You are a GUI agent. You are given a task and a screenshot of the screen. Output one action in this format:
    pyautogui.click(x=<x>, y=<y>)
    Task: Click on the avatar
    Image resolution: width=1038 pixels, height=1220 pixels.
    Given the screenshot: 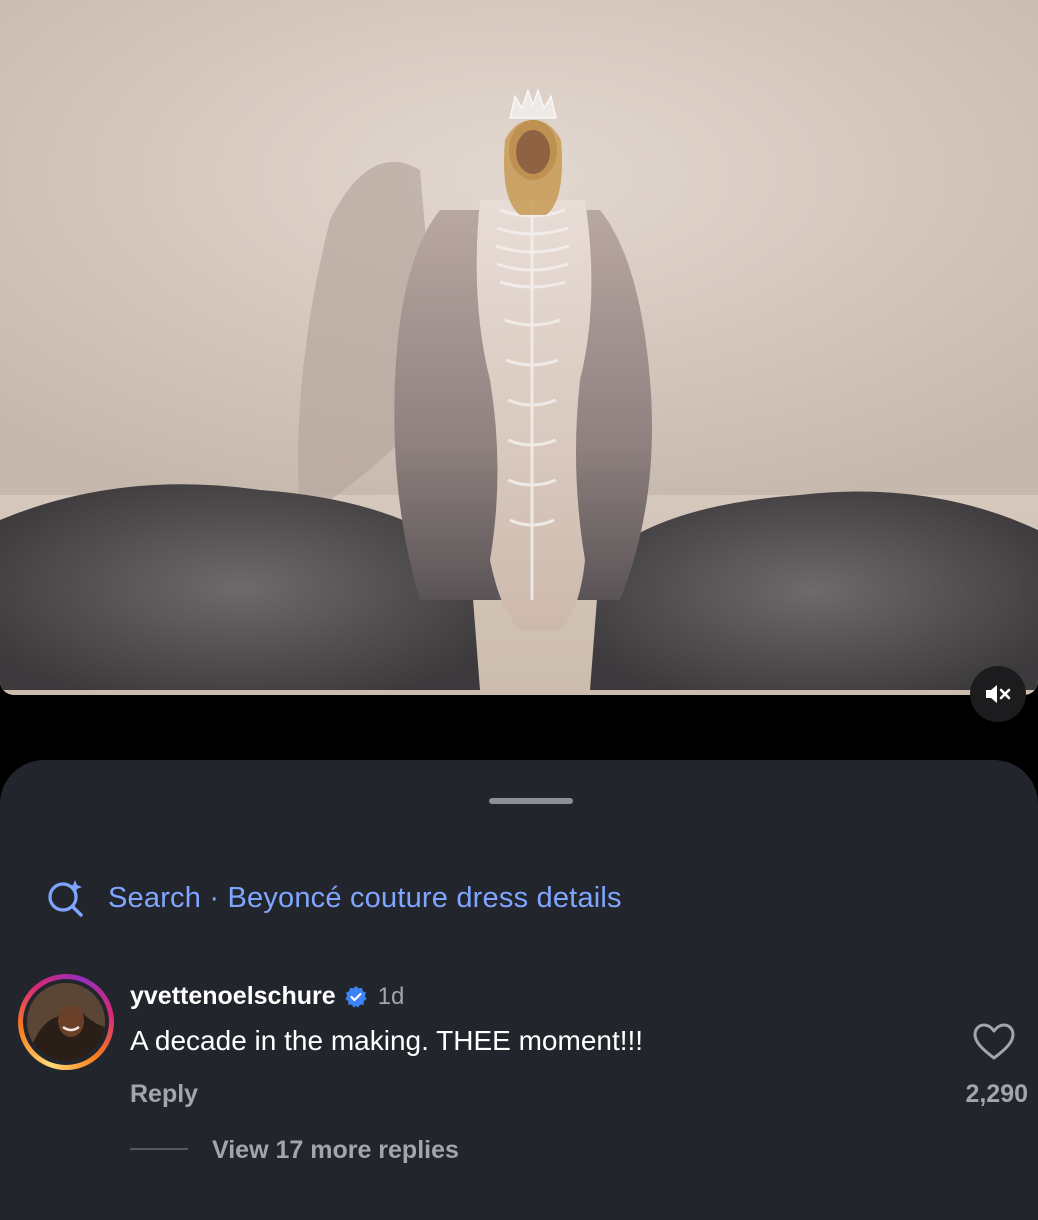 What is the action you would take?
    pyautogui.click(x=66, y=1022)
    